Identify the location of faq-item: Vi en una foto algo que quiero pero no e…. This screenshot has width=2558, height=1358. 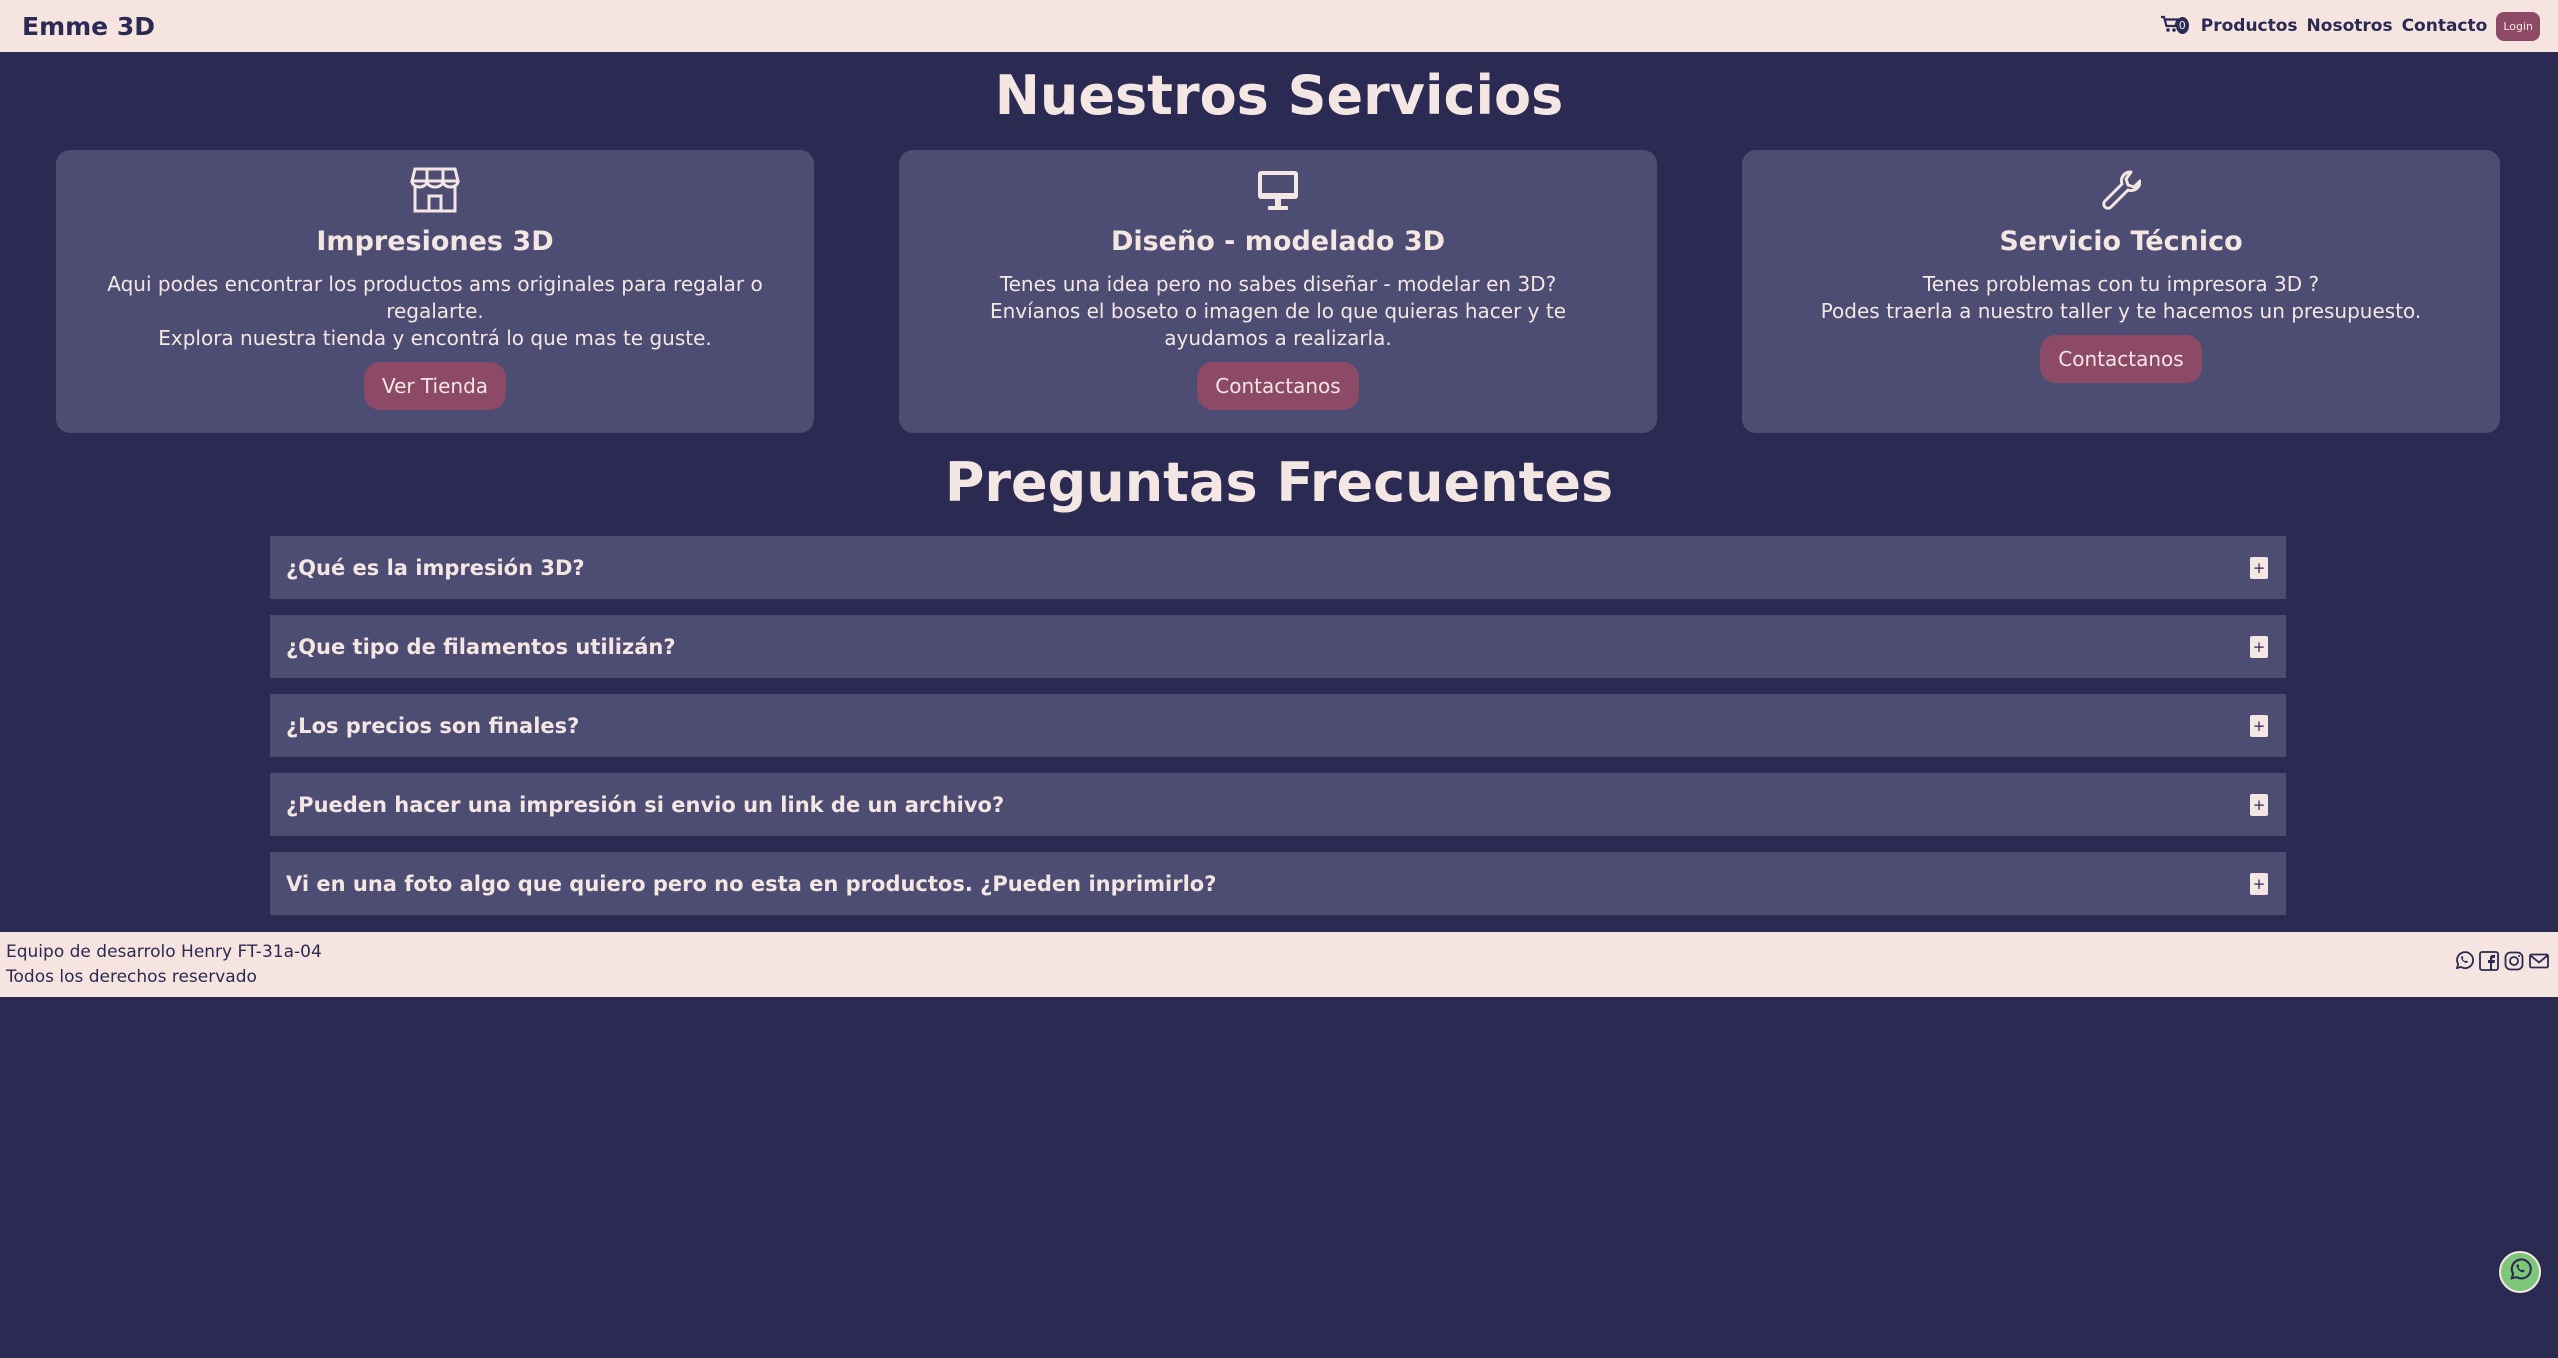
(1278, 883).